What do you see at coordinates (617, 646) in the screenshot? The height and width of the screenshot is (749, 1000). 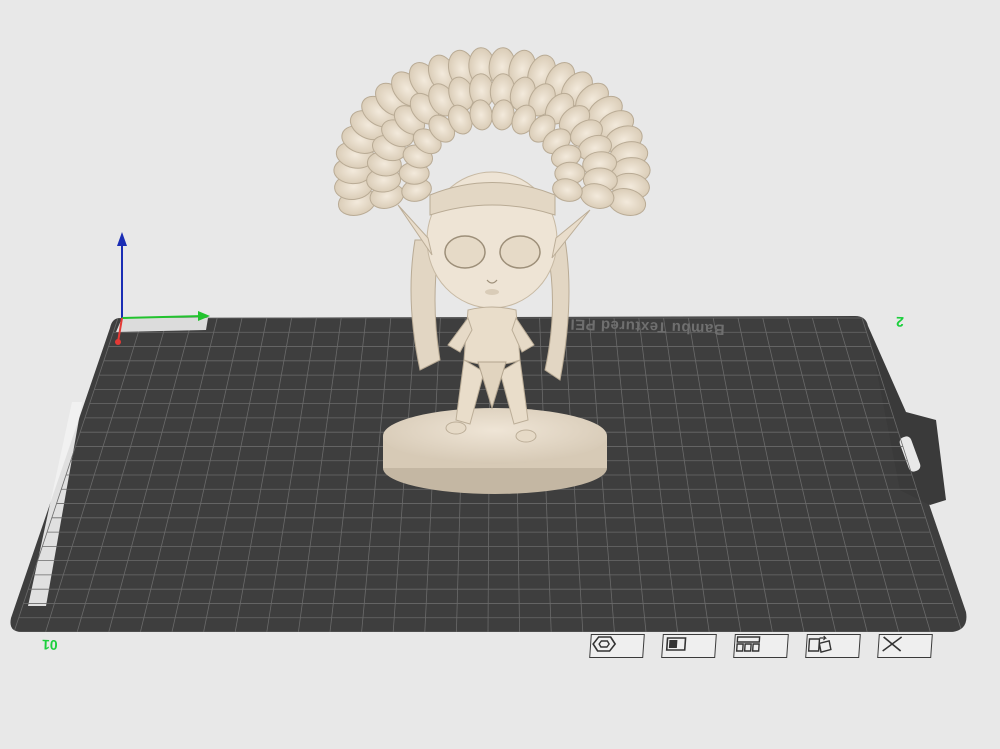 I see `orient-button` at bounding box center [617, 646].